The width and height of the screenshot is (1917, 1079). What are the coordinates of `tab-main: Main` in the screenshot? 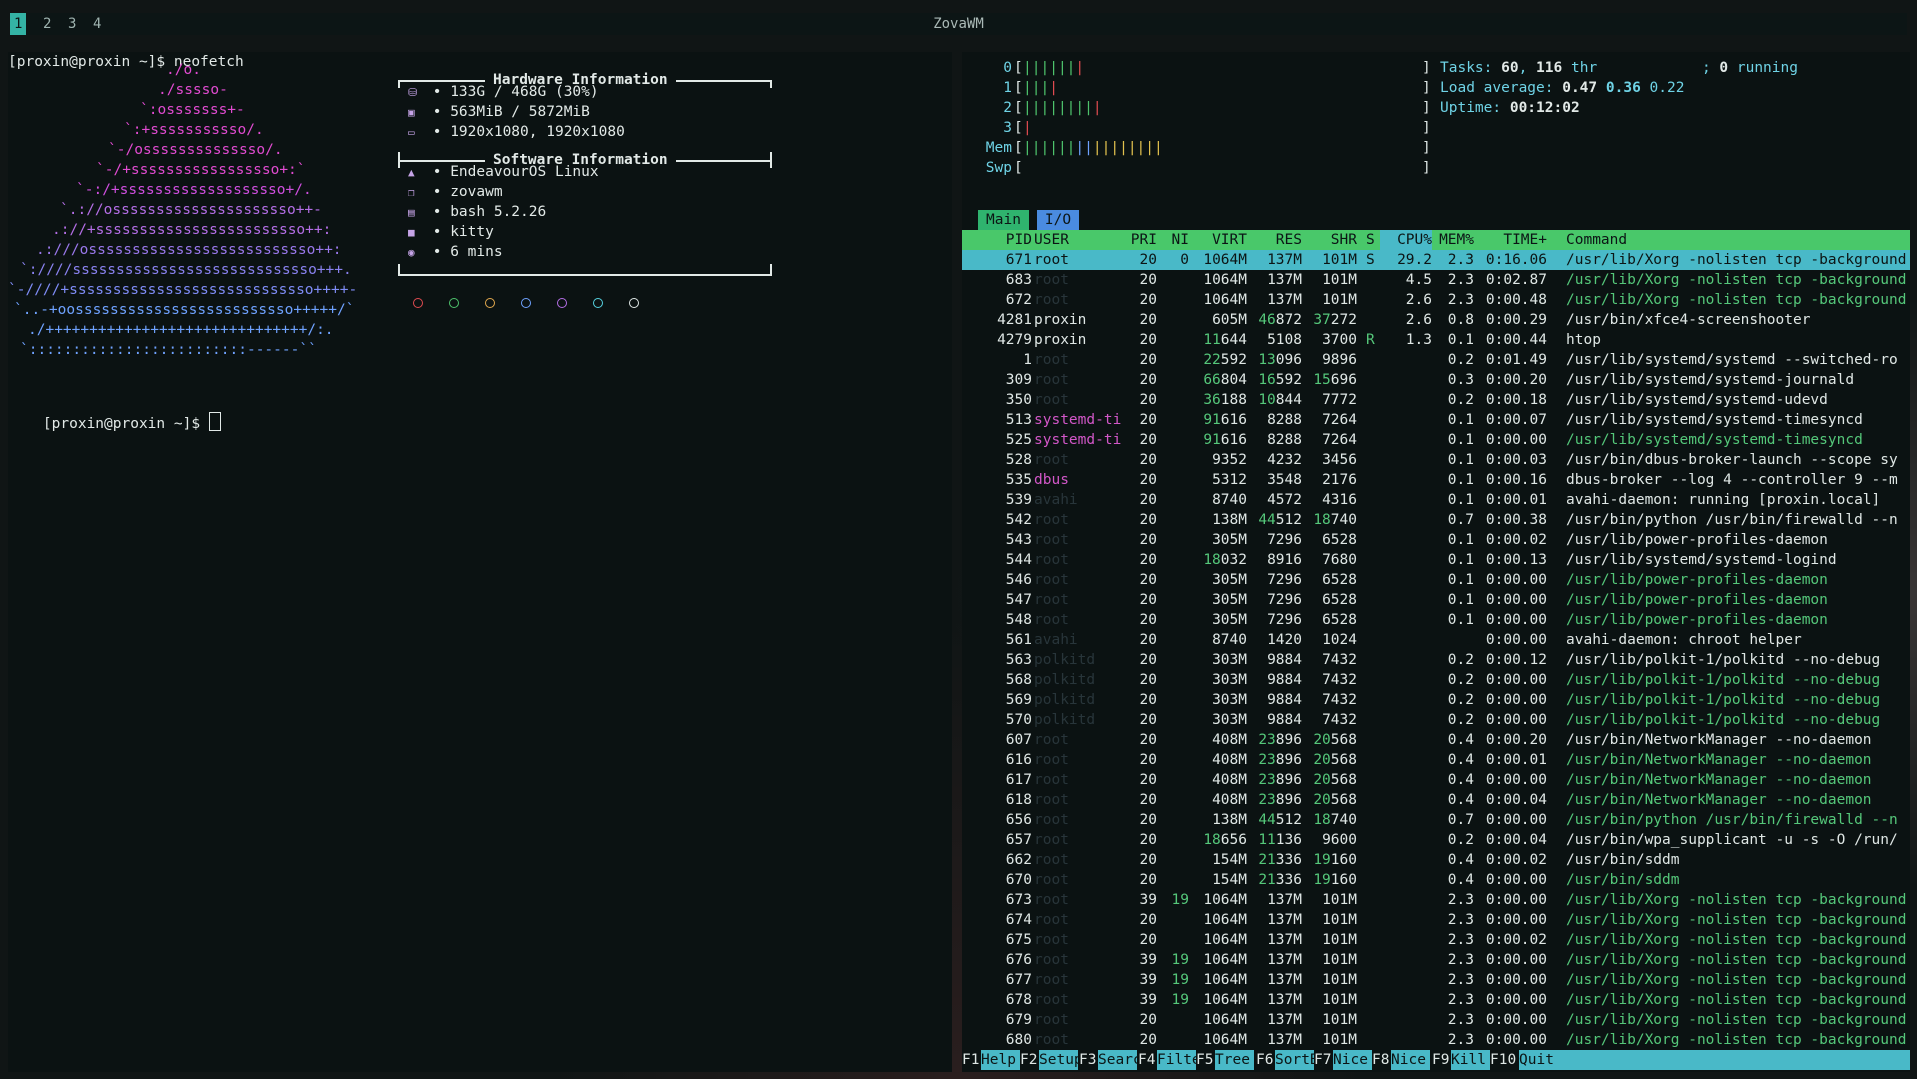 It's located at (1003, 220).